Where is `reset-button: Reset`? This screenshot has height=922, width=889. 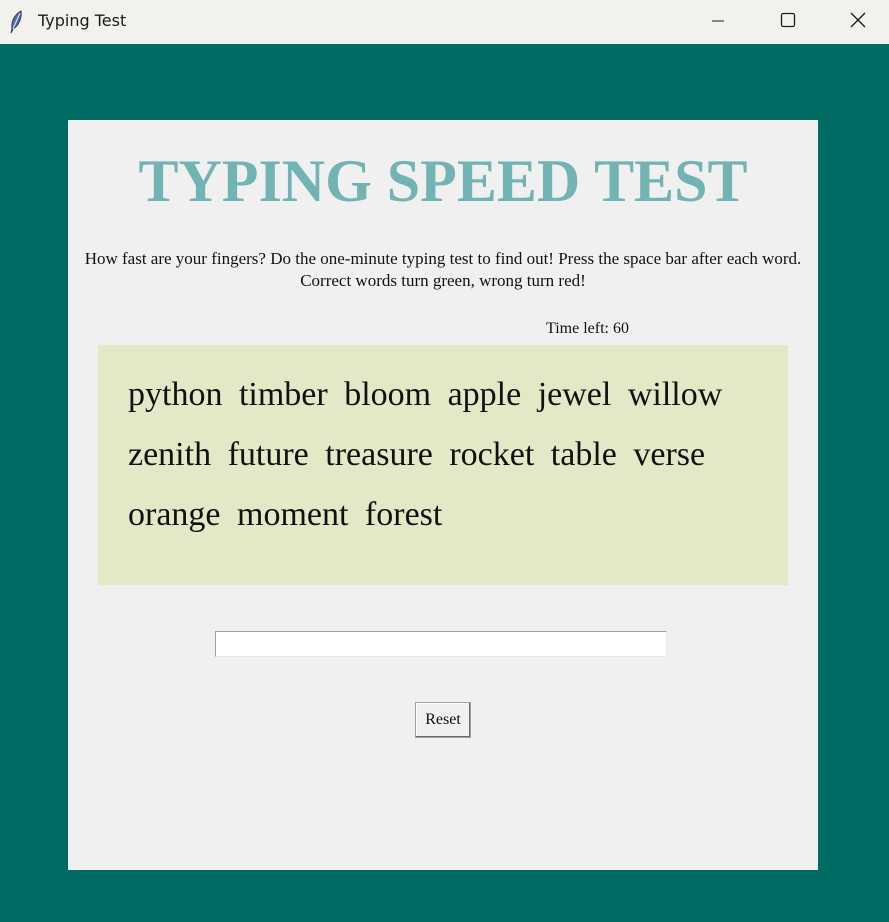
reset-button: Reset is located at coordinates (443, 720).